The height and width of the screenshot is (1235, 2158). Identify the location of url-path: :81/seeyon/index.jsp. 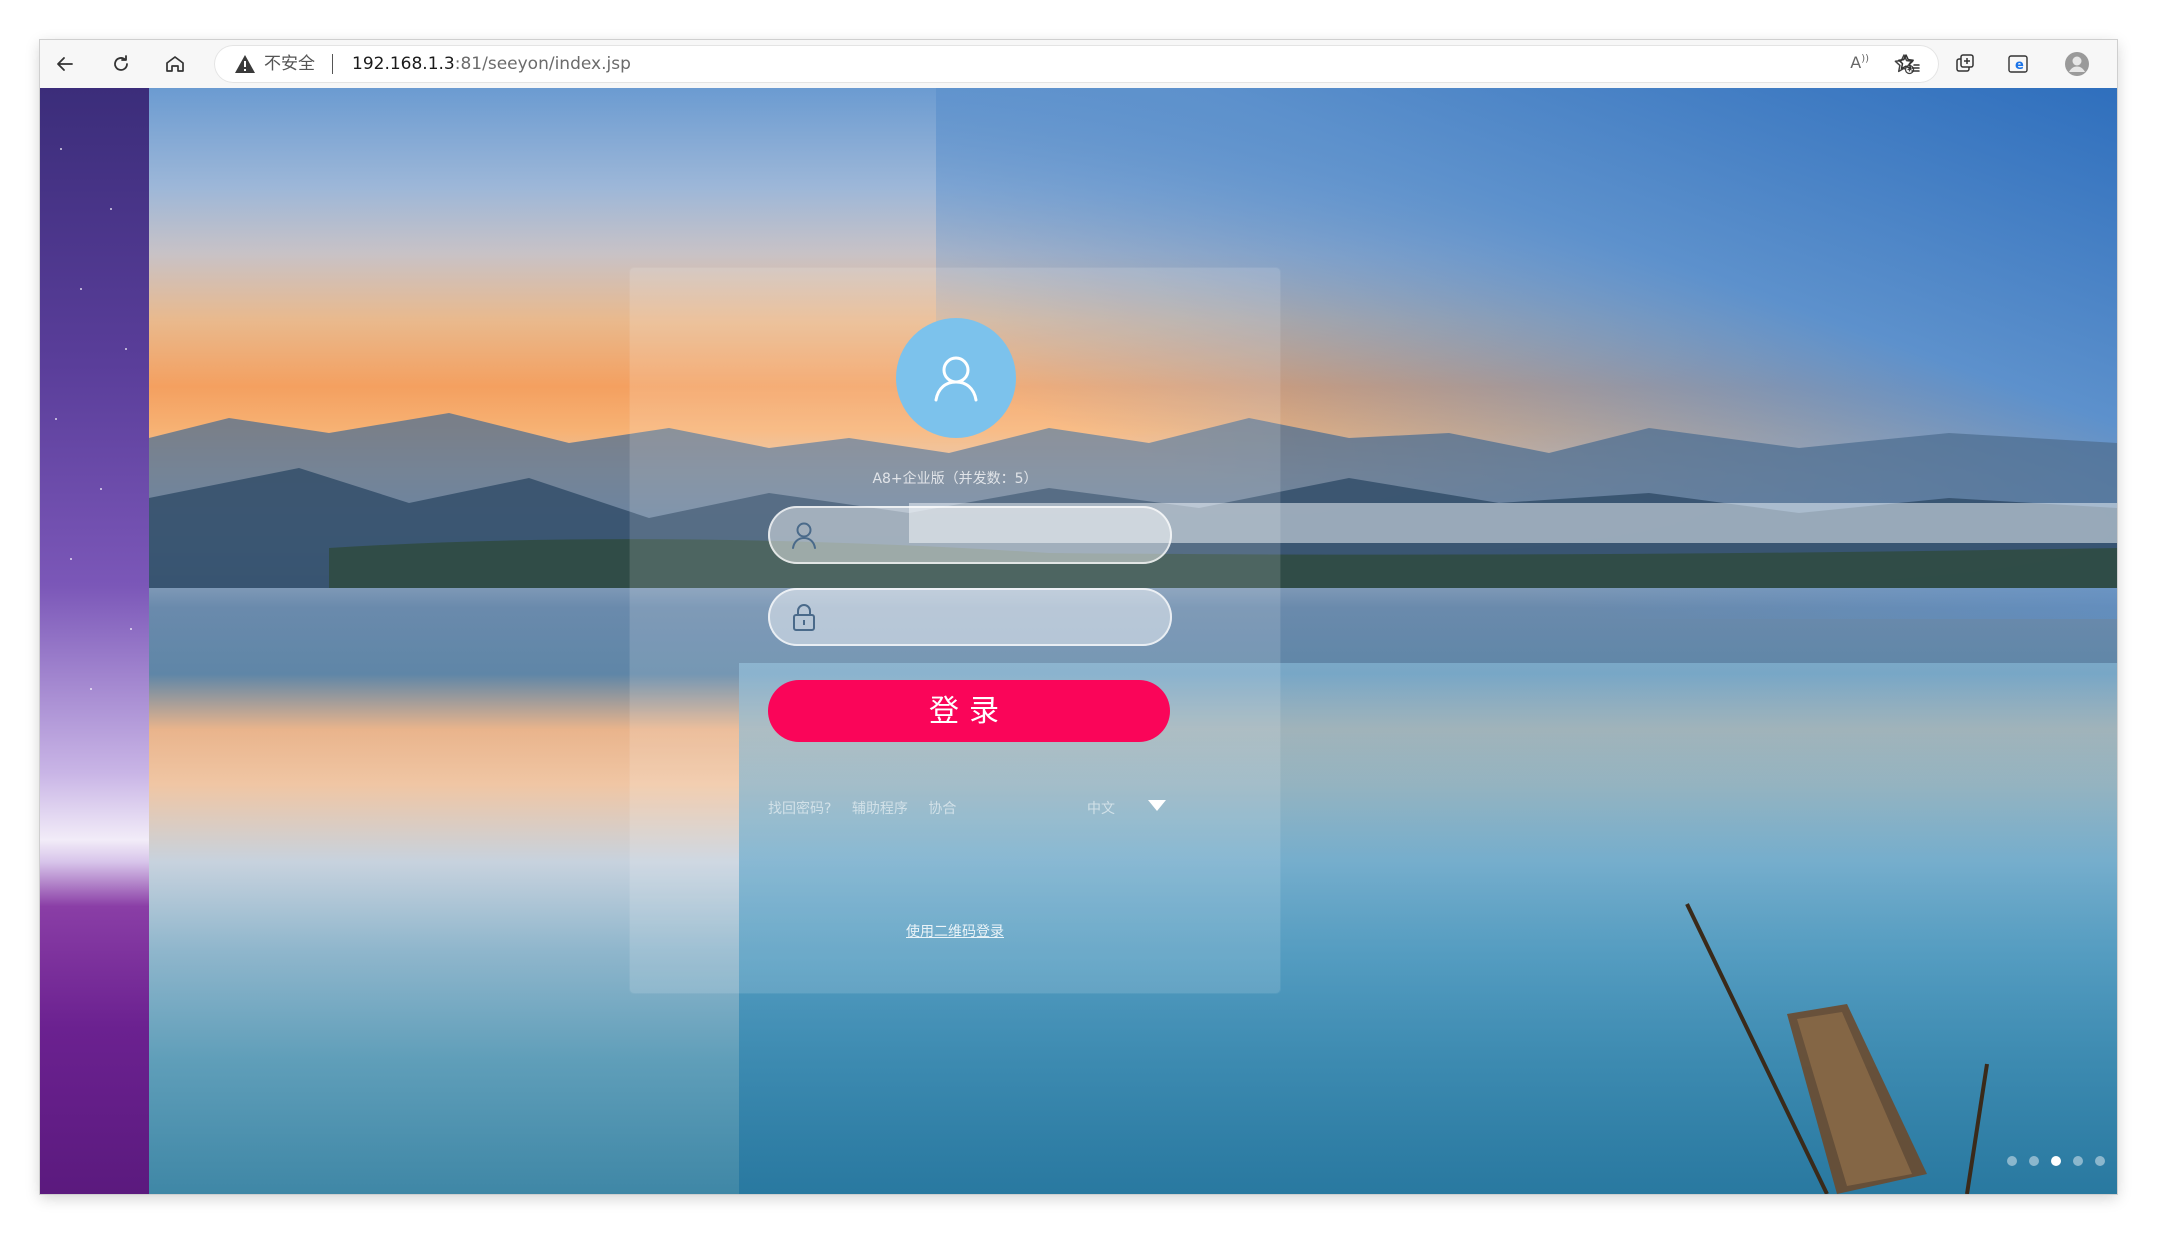
(542, 64).